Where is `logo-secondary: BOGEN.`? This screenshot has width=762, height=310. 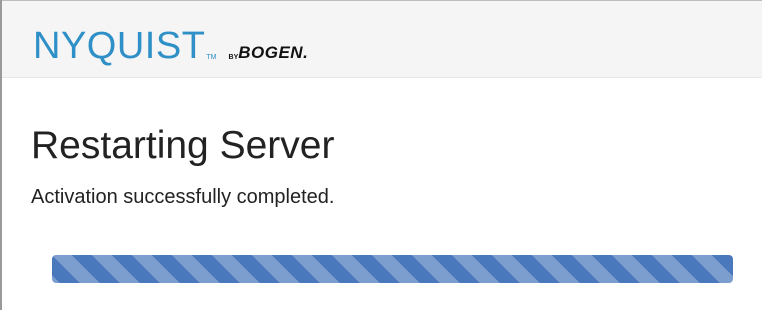
logo-secondary: BOGEN. is located at coordinates (273, 52).